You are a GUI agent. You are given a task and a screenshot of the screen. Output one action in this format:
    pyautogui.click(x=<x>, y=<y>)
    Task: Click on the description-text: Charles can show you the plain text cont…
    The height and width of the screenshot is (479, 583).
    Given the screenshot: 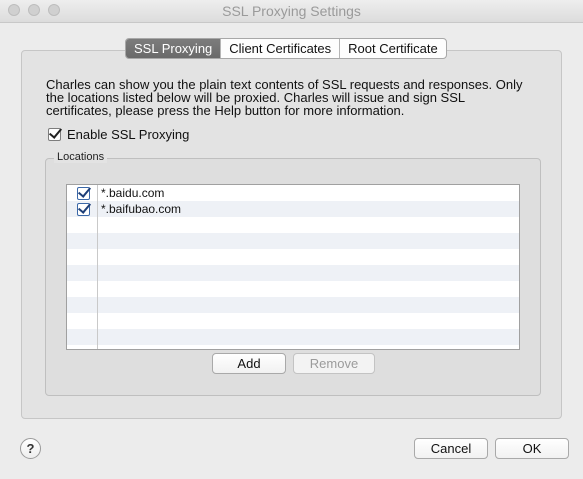 What is the action you would take?
    pyautogui.click(x=284, y=97)
    